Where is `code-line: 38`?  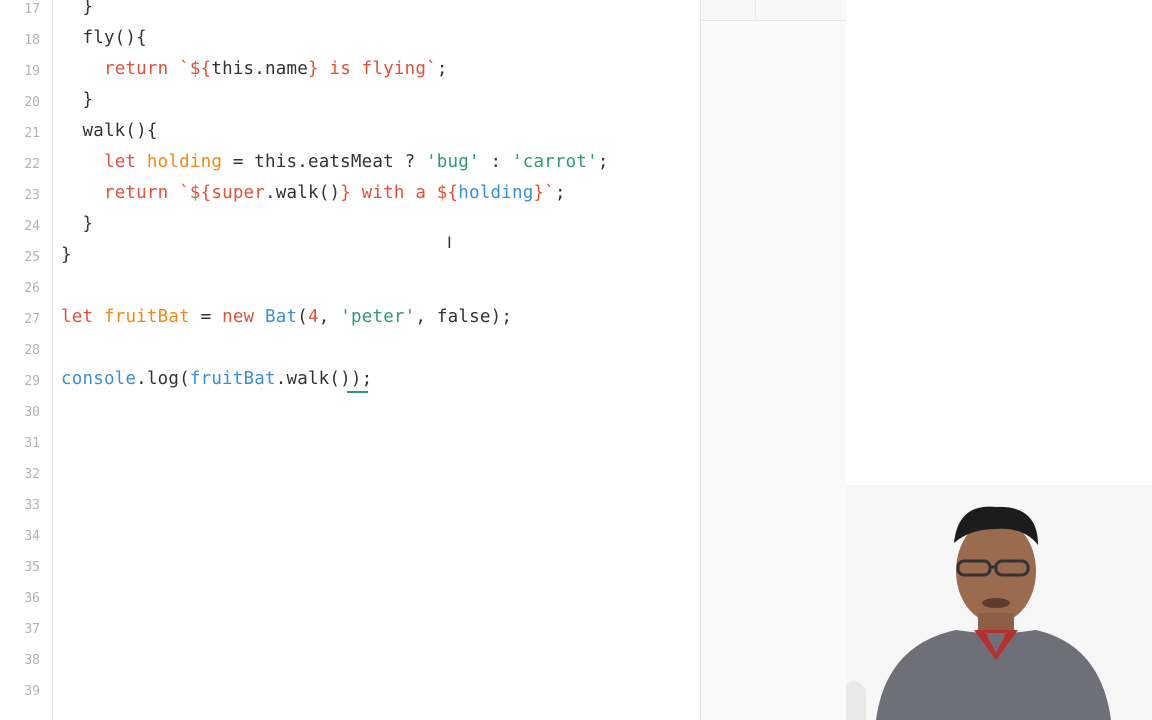
code-line: 38 is located at coordinates (350, 660).